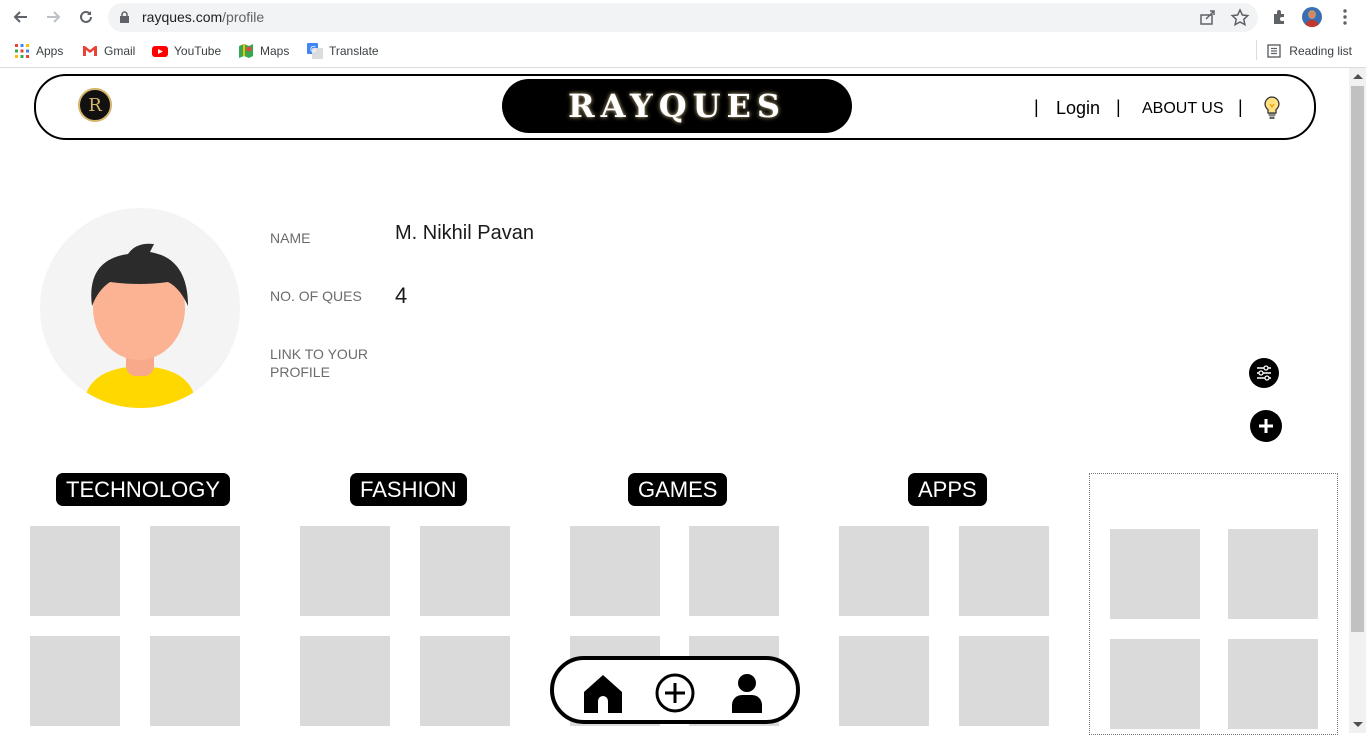 The height and width of the screenshot is (735, 1366). I want to click on profile-avatar-icon, so click(1312, 17).